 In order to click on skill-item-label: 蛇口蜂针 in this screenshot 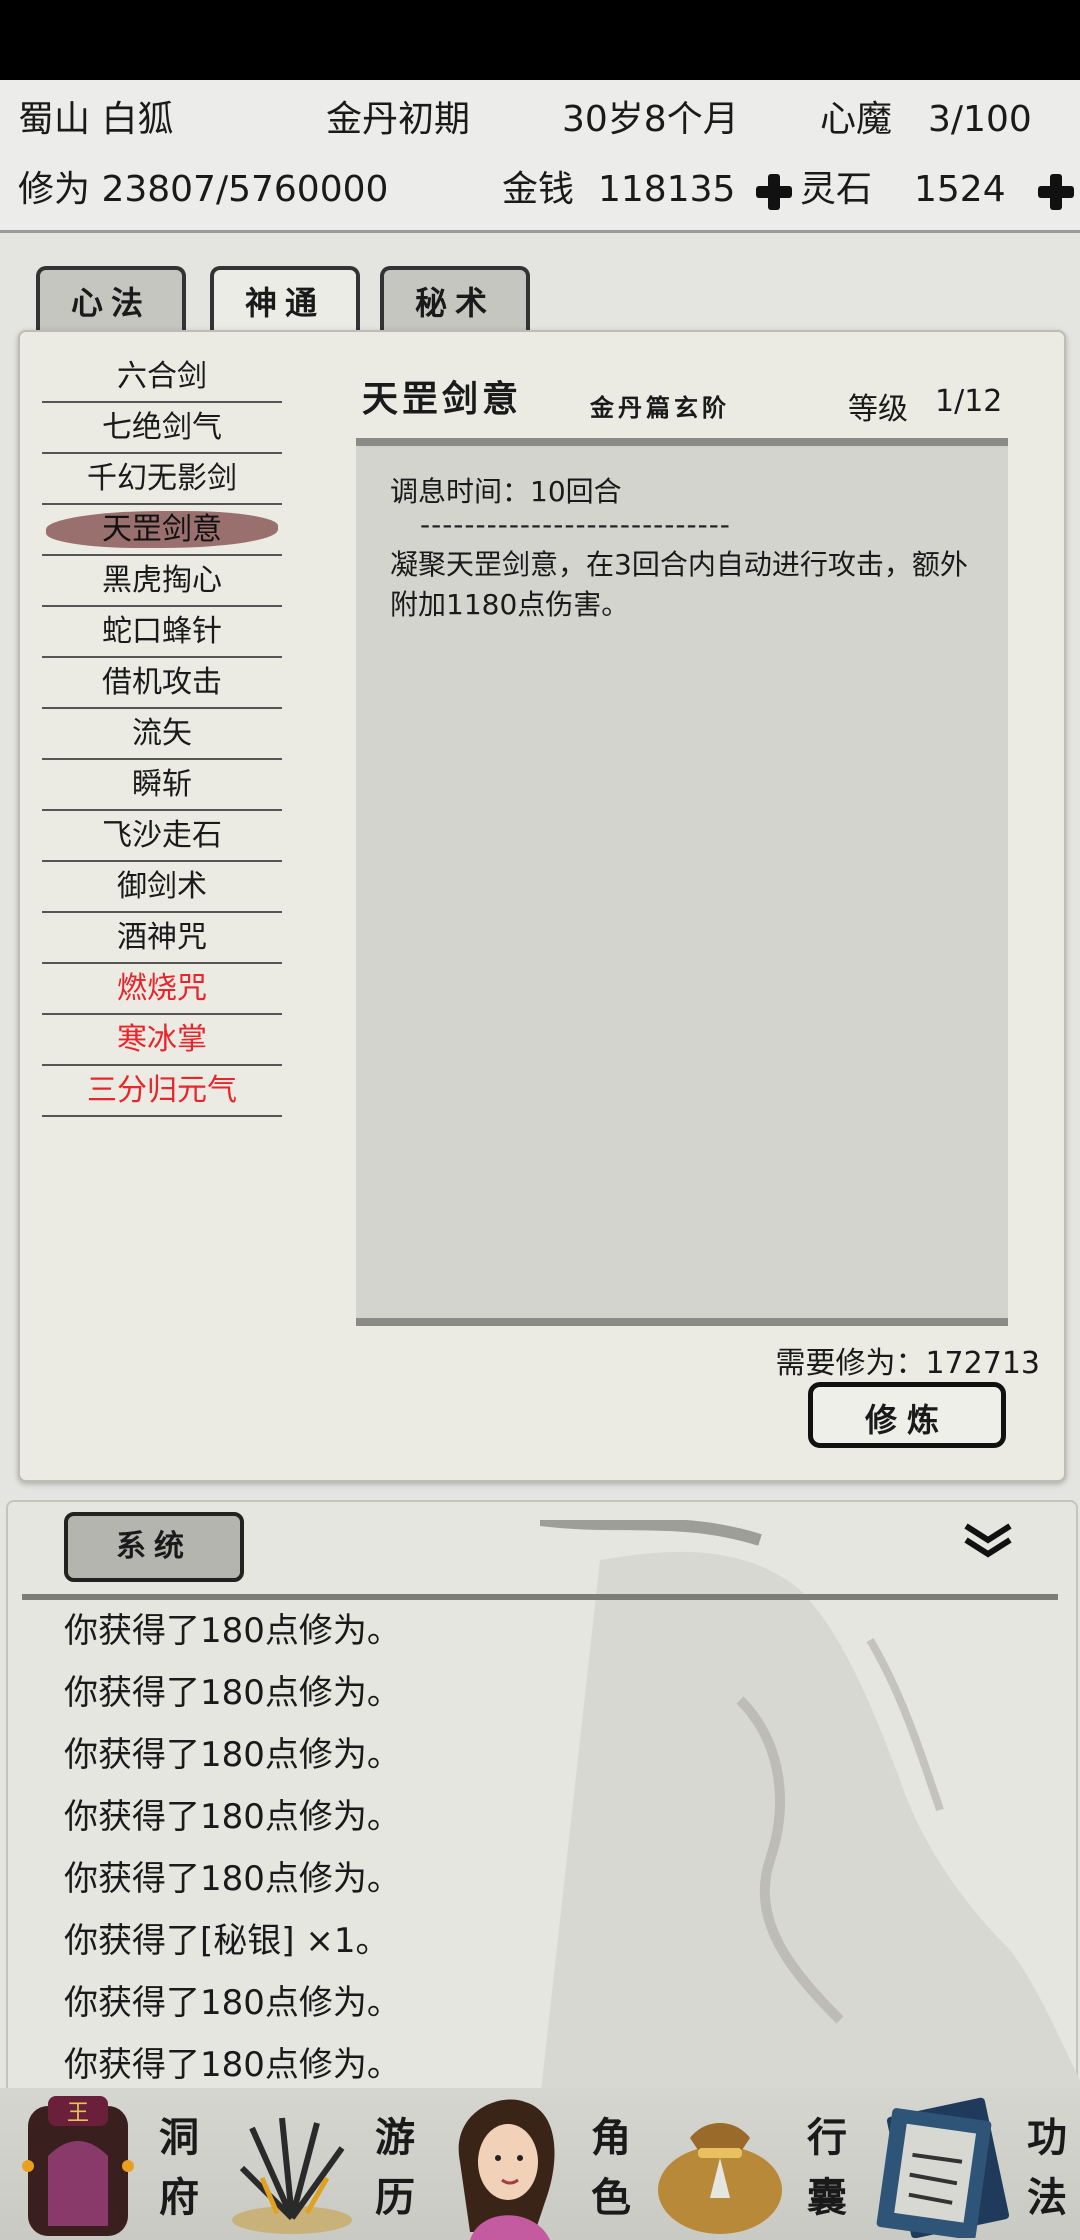, I will do `click(162, 631)`.